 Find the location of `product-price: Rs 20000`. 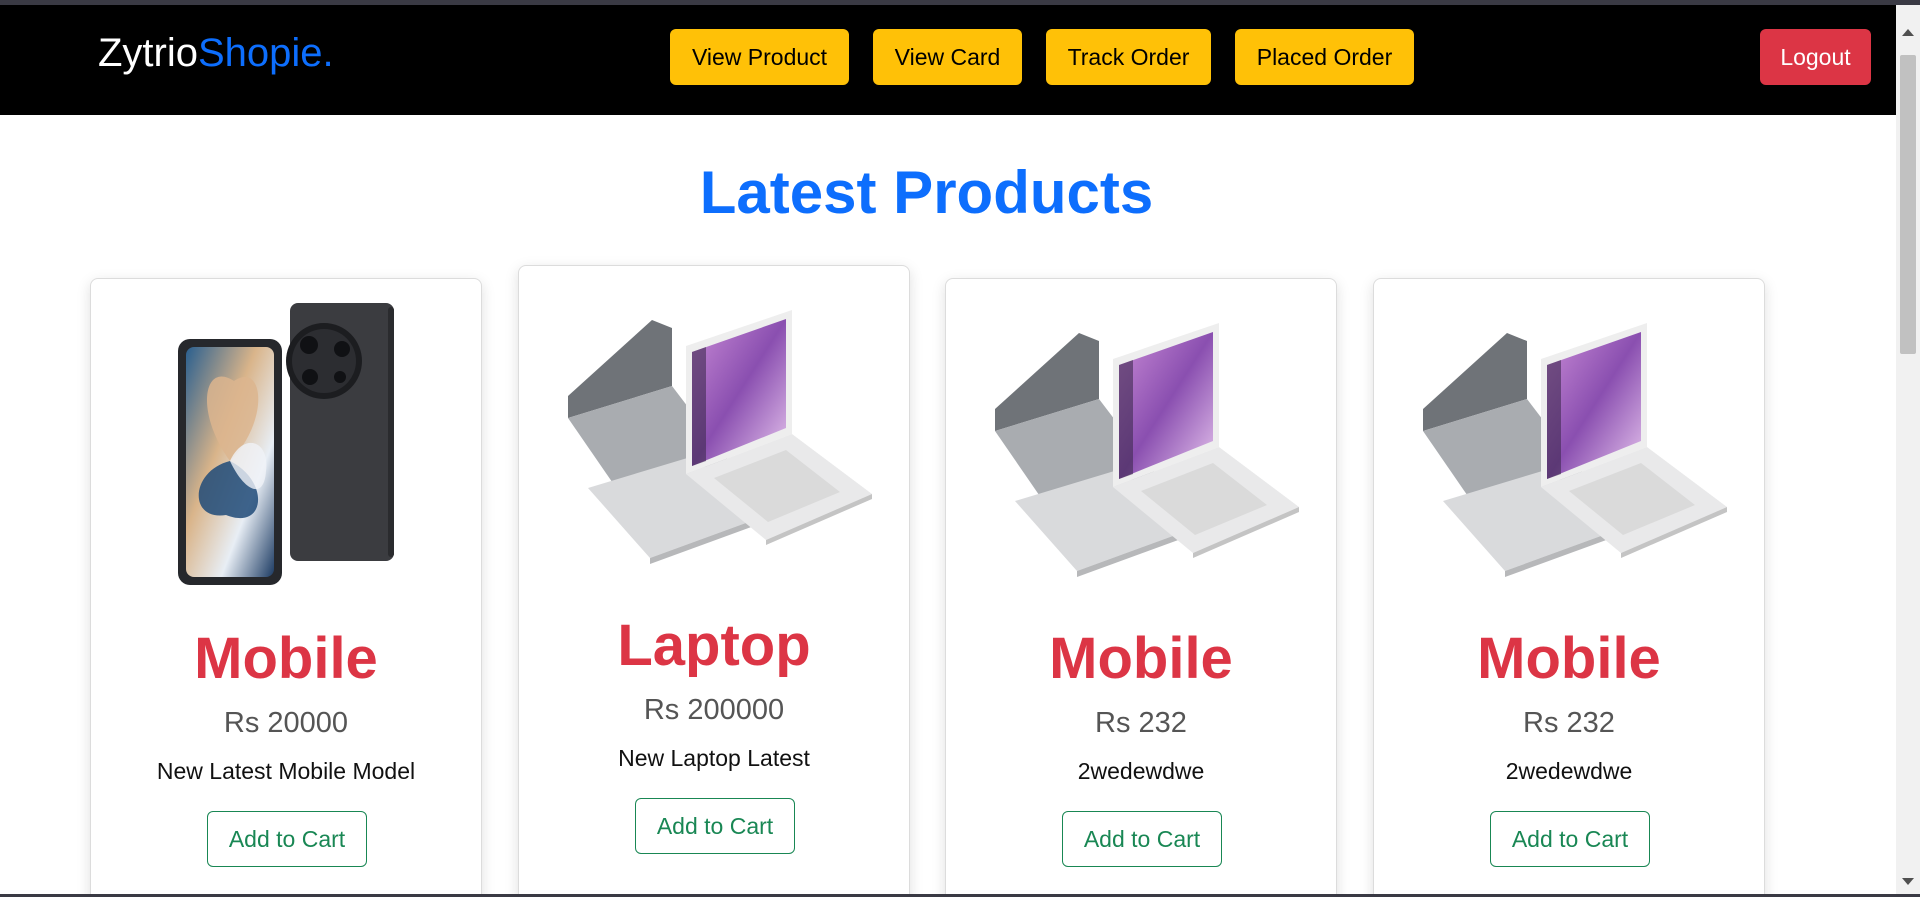

product-price: Rs 20000 is located at coordinates (286, 723).